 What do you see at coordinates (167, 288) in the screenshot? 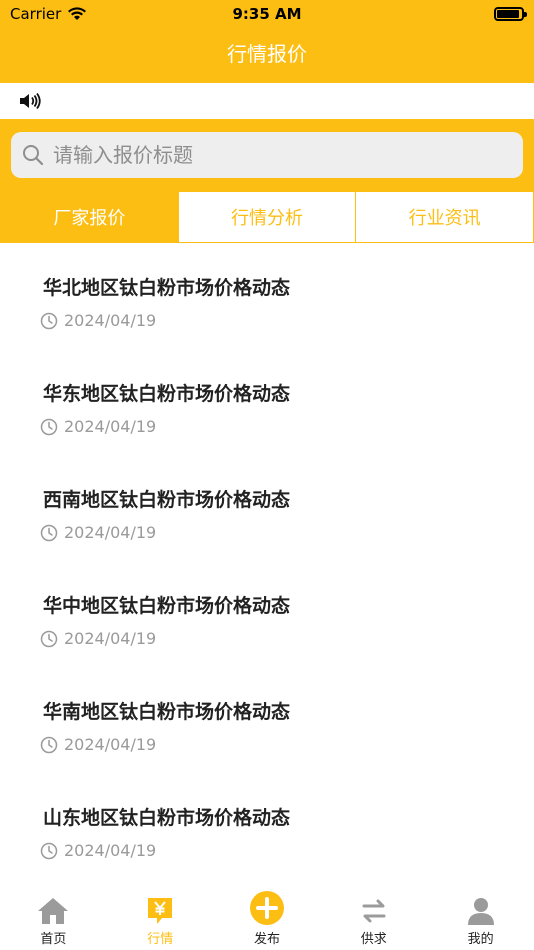
I see `item-title: 华北地区钛白粉市场价格动态` at bounding box center [167, 288].